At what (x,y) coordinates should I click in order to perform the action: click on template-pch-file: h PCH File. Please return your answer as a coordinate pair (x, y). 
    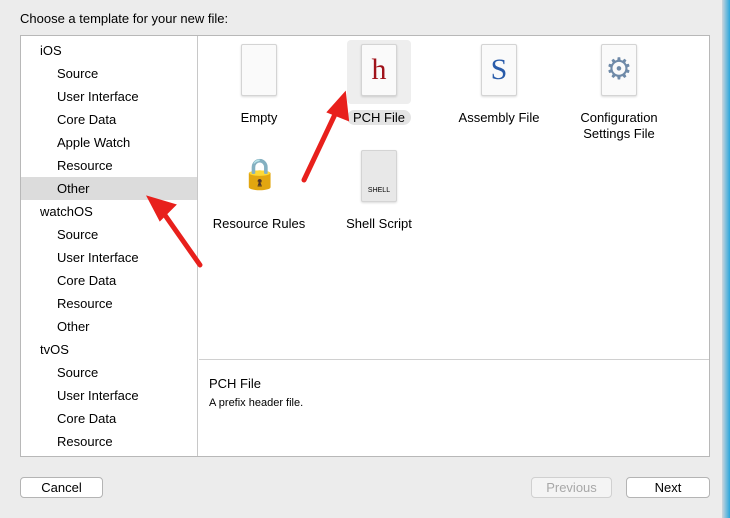
    Looking at the image, I should click on (379, 83).